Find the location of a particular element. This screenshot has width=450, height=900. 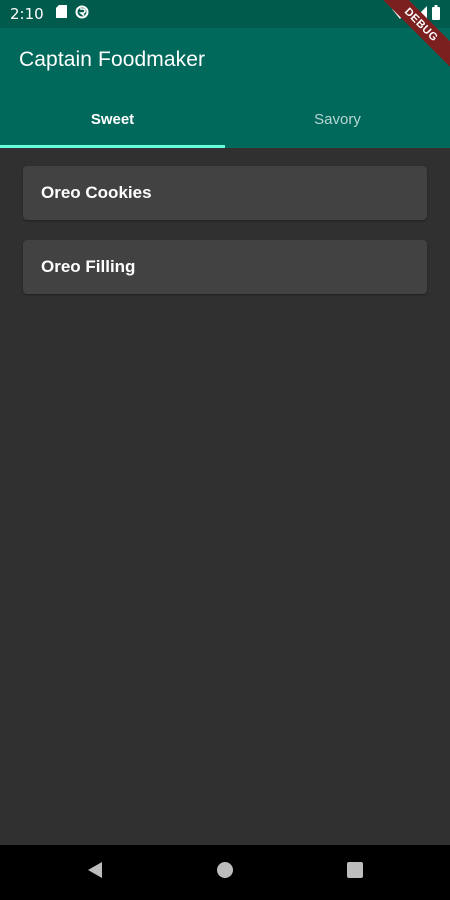

back-icon is located at coordinates (95, 872).